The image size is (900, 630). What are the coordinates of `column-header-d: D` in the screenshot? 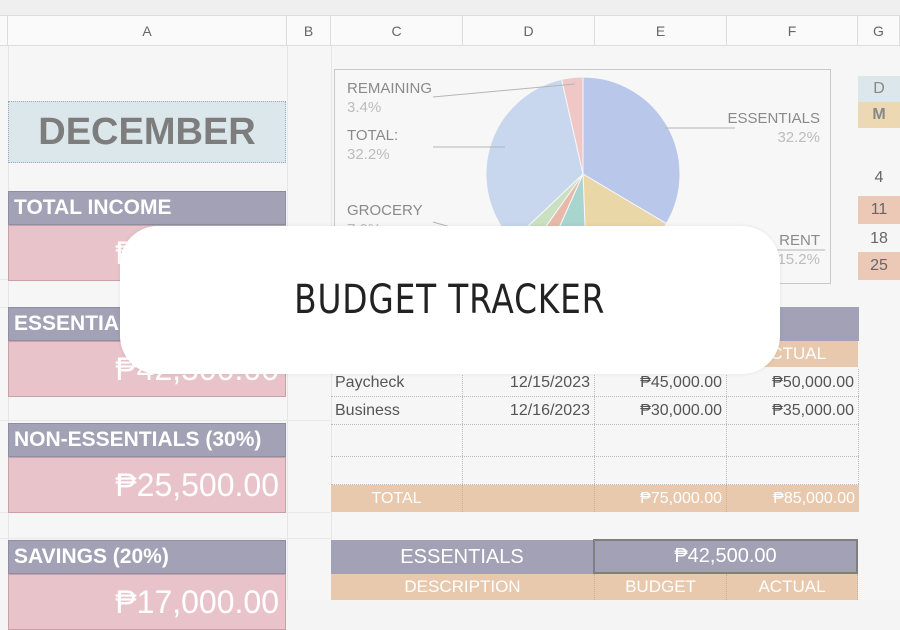 It's located at (529, 30).